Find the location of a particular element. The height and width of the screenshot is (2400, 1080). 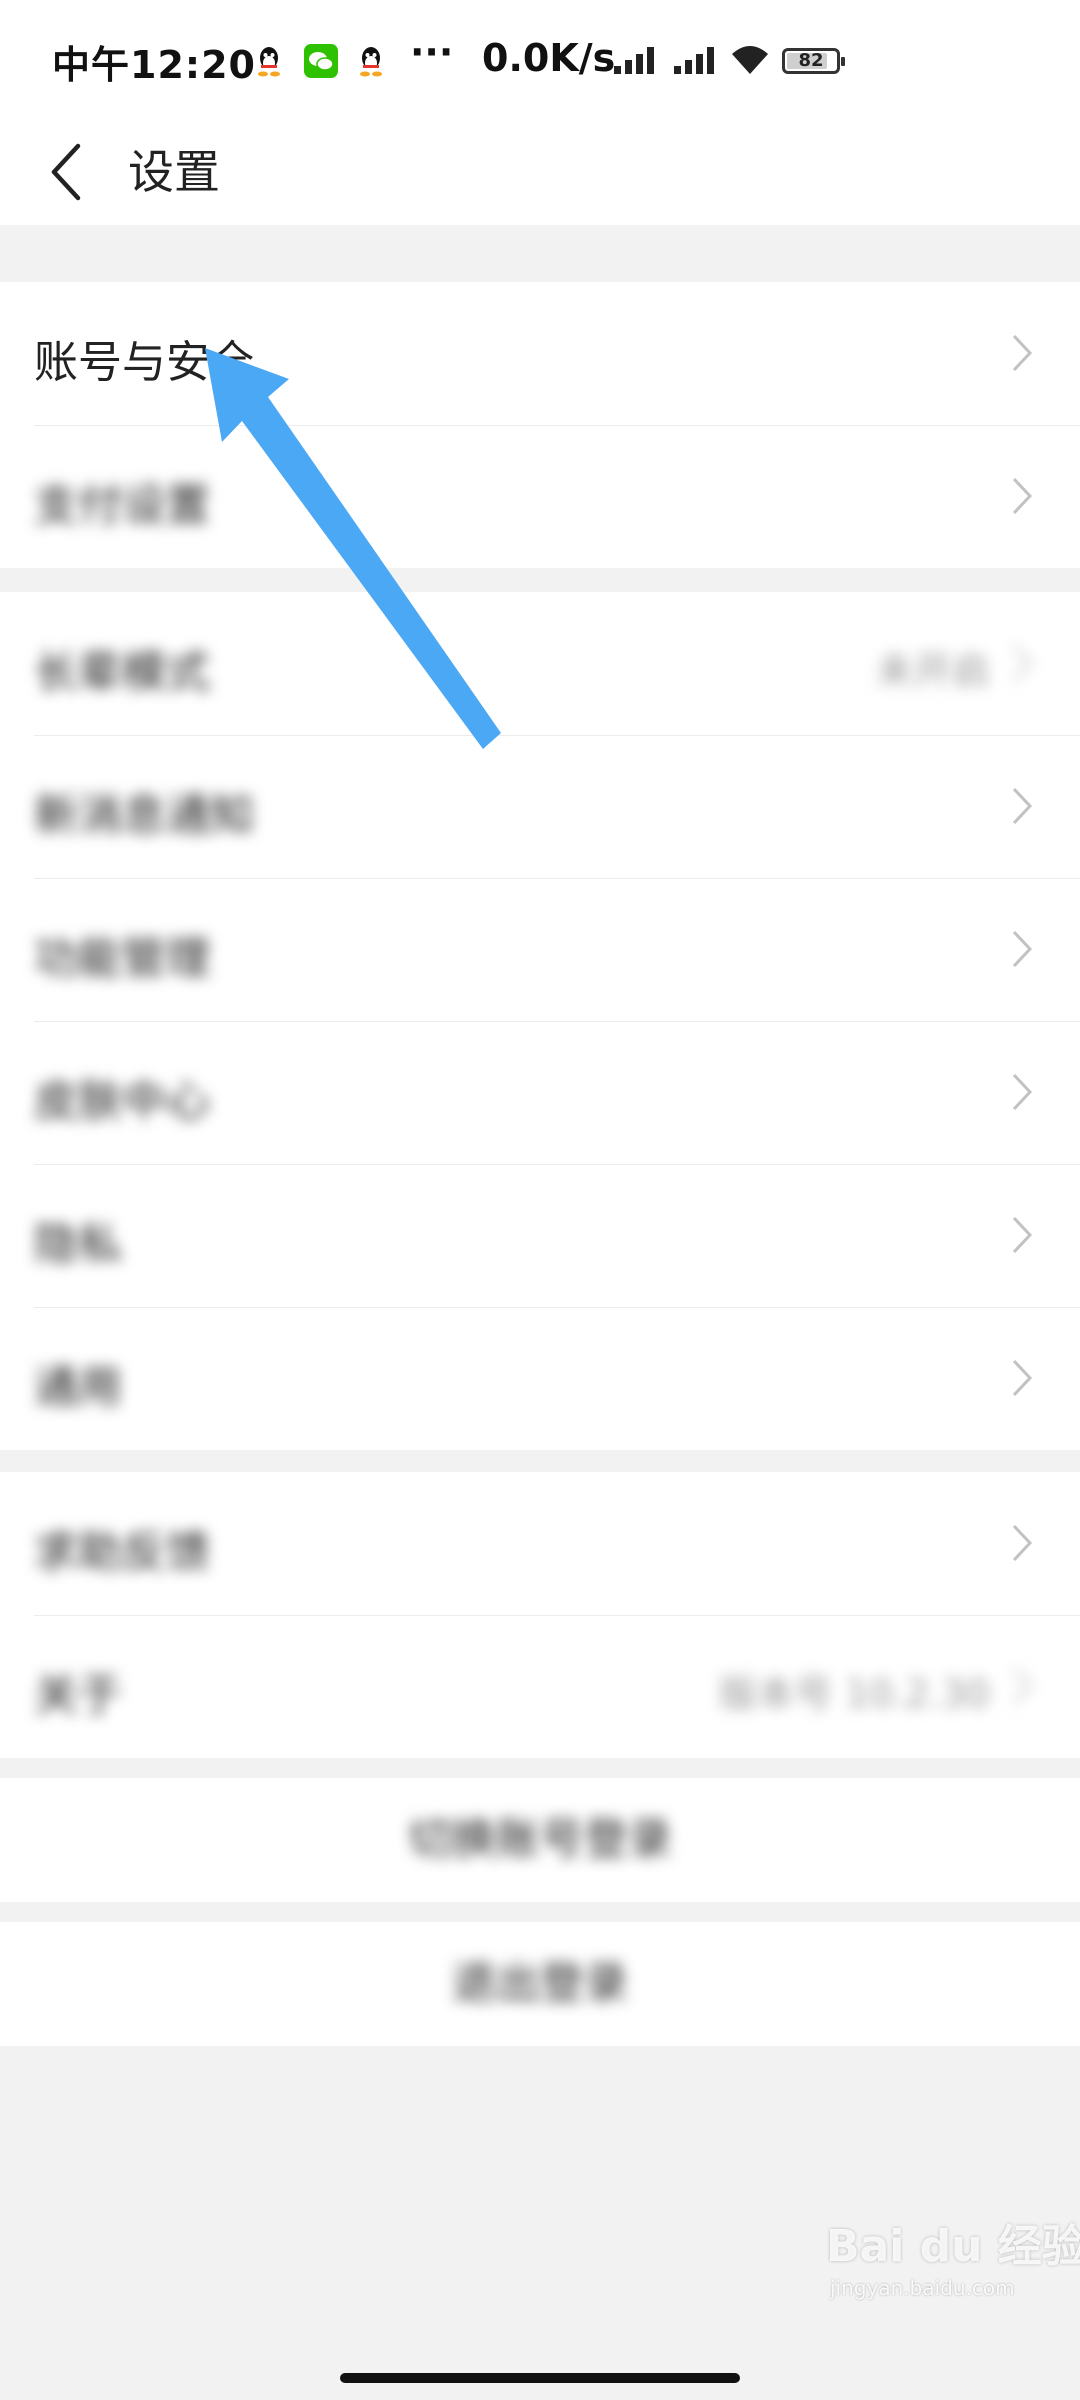

settings-item-privacy: 隐私 is located at coordinates (540, 1235).